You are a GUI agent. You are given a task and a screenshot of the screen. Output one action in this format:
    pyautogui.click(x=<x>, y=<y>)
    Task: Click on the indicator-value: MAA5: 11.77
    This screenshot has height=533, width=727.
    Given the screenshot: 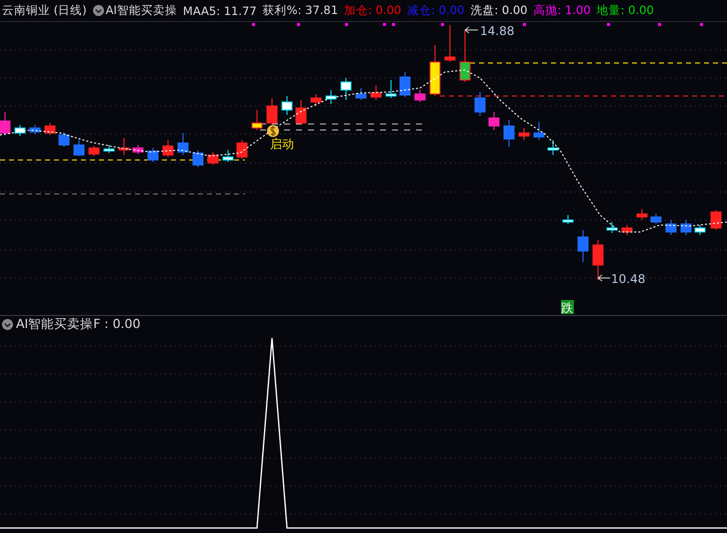 What is the action you would take?
    pyautogui.click(x=219, y=11)
    